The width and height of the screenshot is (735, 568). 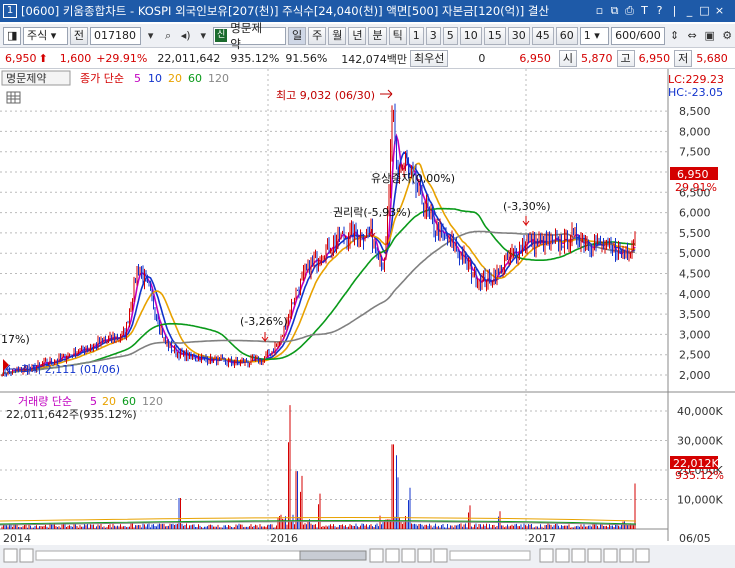 What do you see at coordinates (109, 401) in the screenshot?
I see `vma-legend-20: 20` at bounding box center [109, 401].